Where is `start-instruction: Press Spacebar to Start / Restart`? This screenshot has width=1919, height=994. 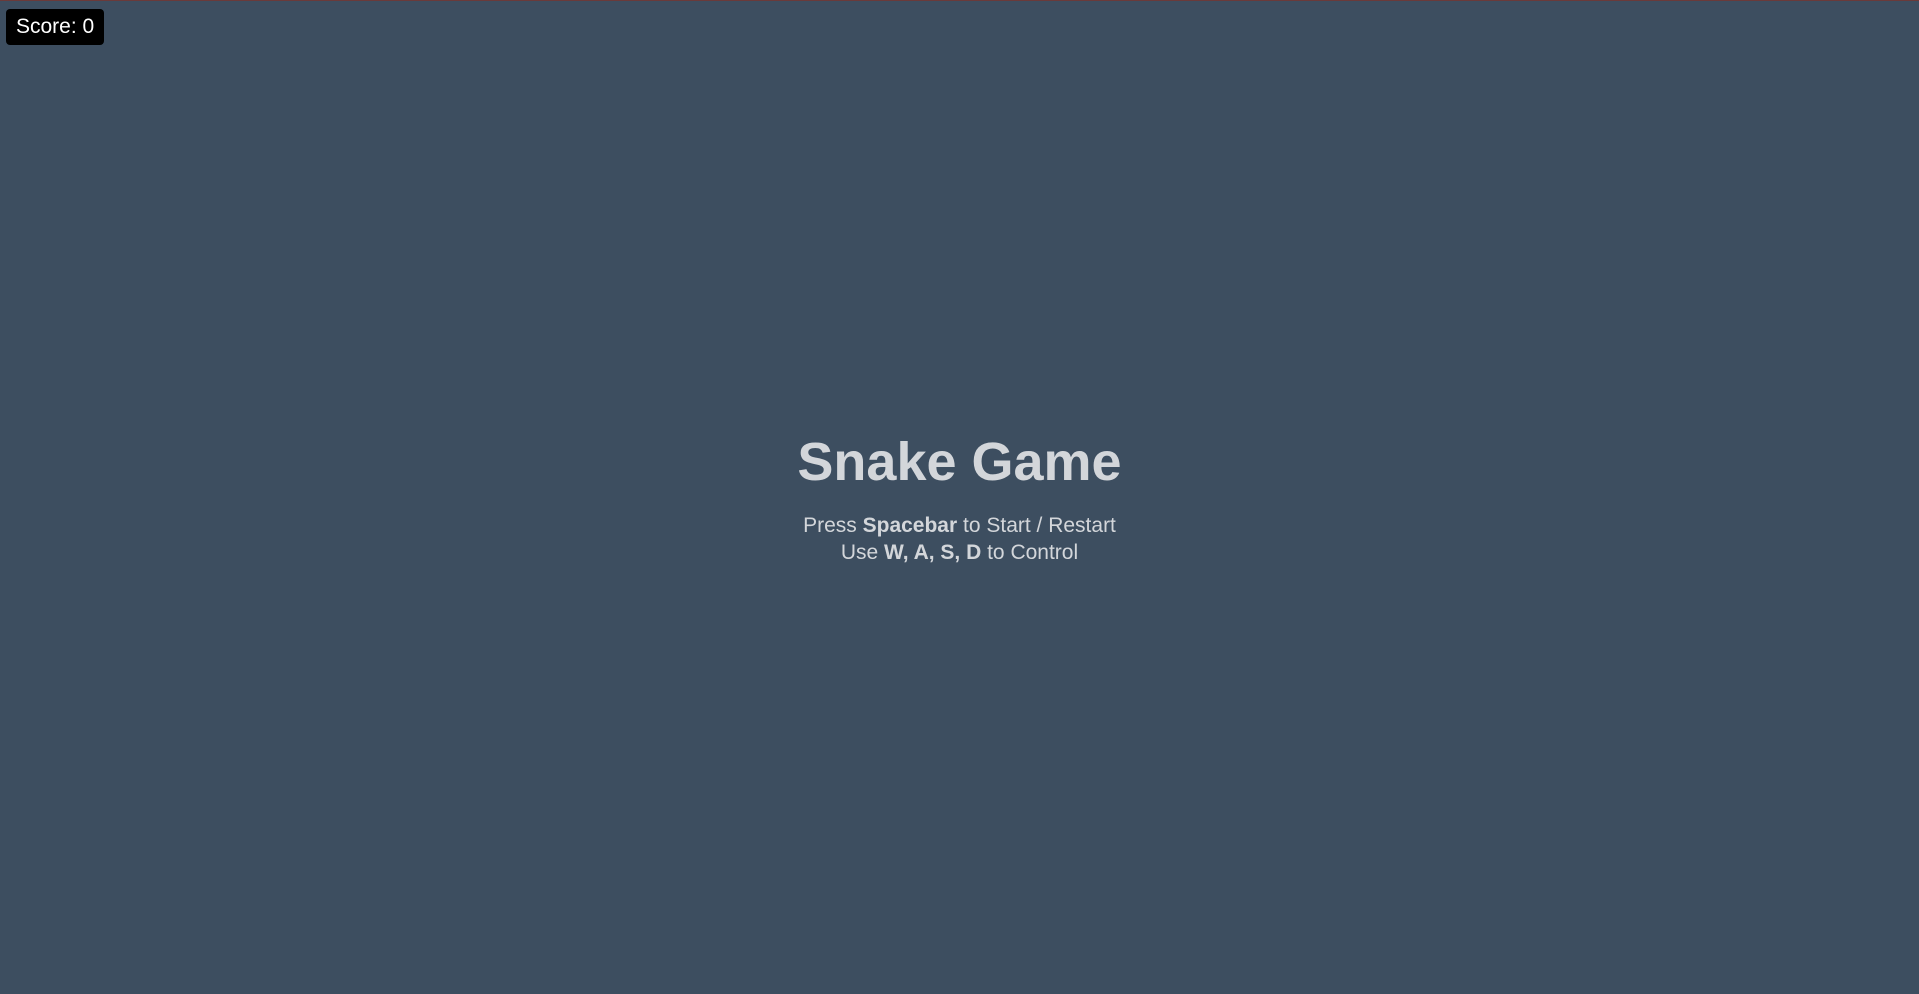 start-instruction: Press Spacebar to Start / Restart is located at coordinates (959, 525).